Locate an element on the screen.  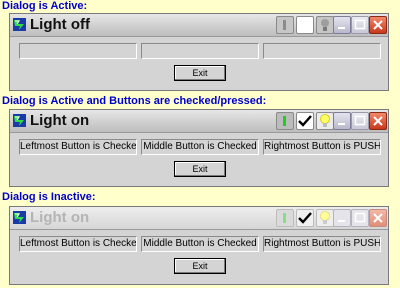
status-fields is located at coordinates (200, 51).